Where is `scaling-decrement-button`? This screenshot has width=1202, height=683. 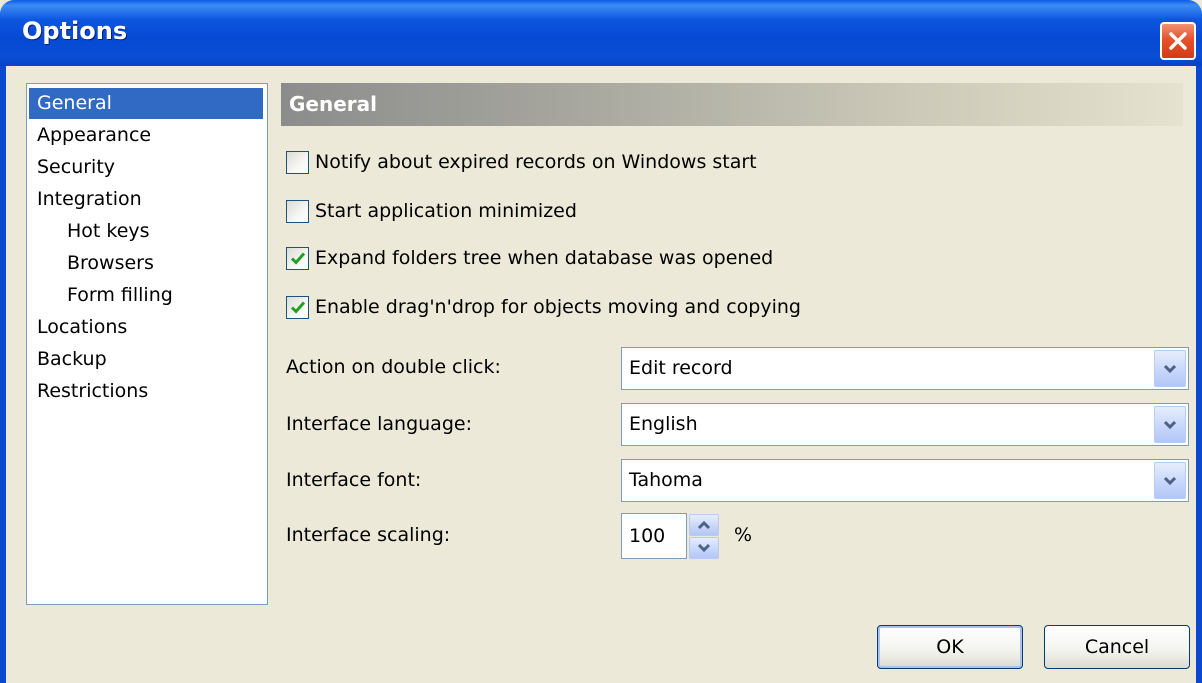 scaling-decrement-button is located at coordinates (704, 548).